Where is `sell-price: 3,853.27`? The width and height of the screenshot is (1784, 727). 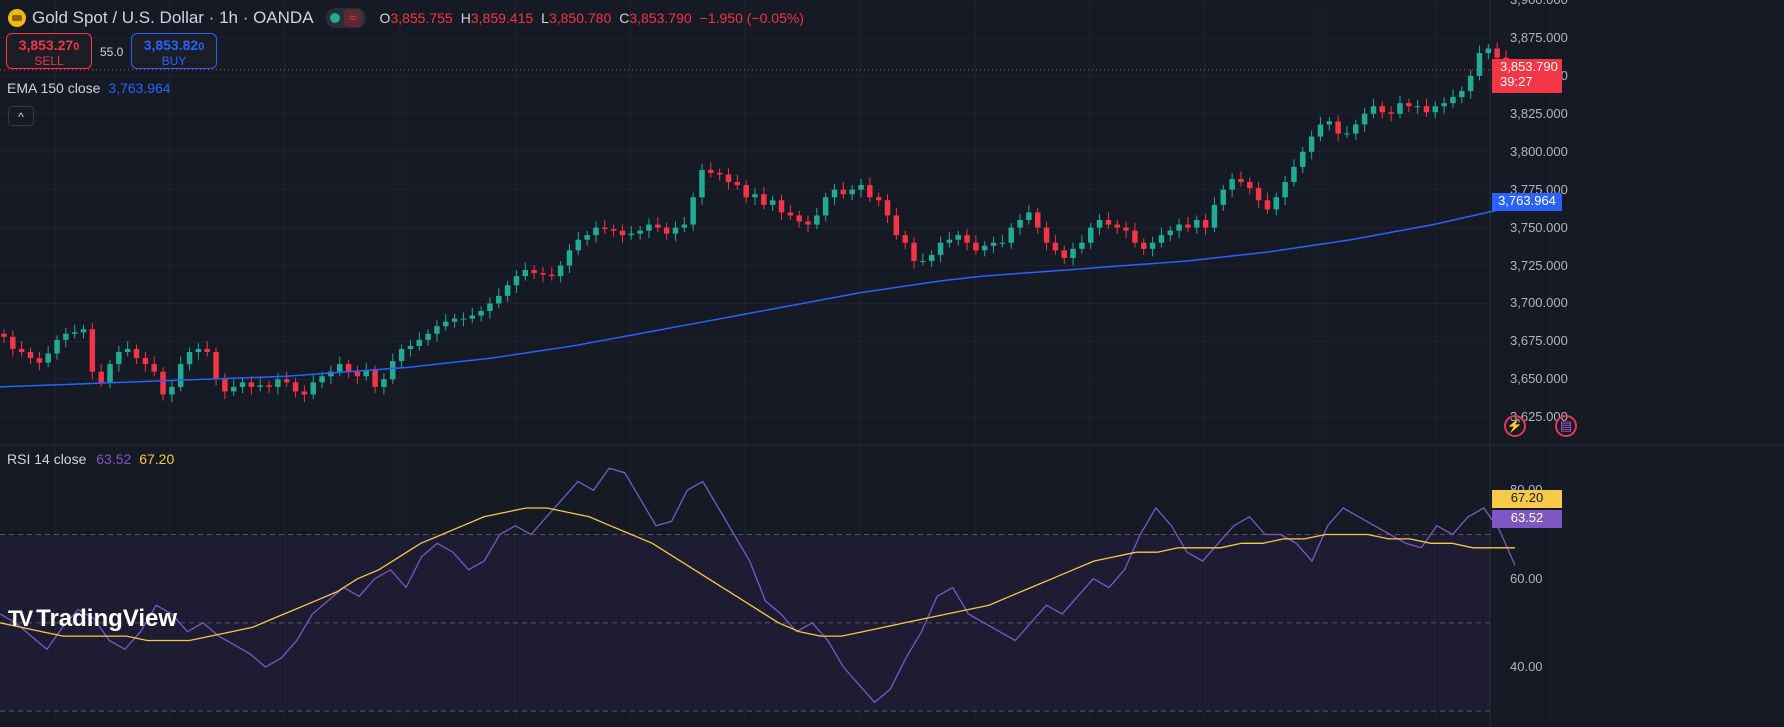
sell-price: 3,853.27 is located at coordinates (46, 45).